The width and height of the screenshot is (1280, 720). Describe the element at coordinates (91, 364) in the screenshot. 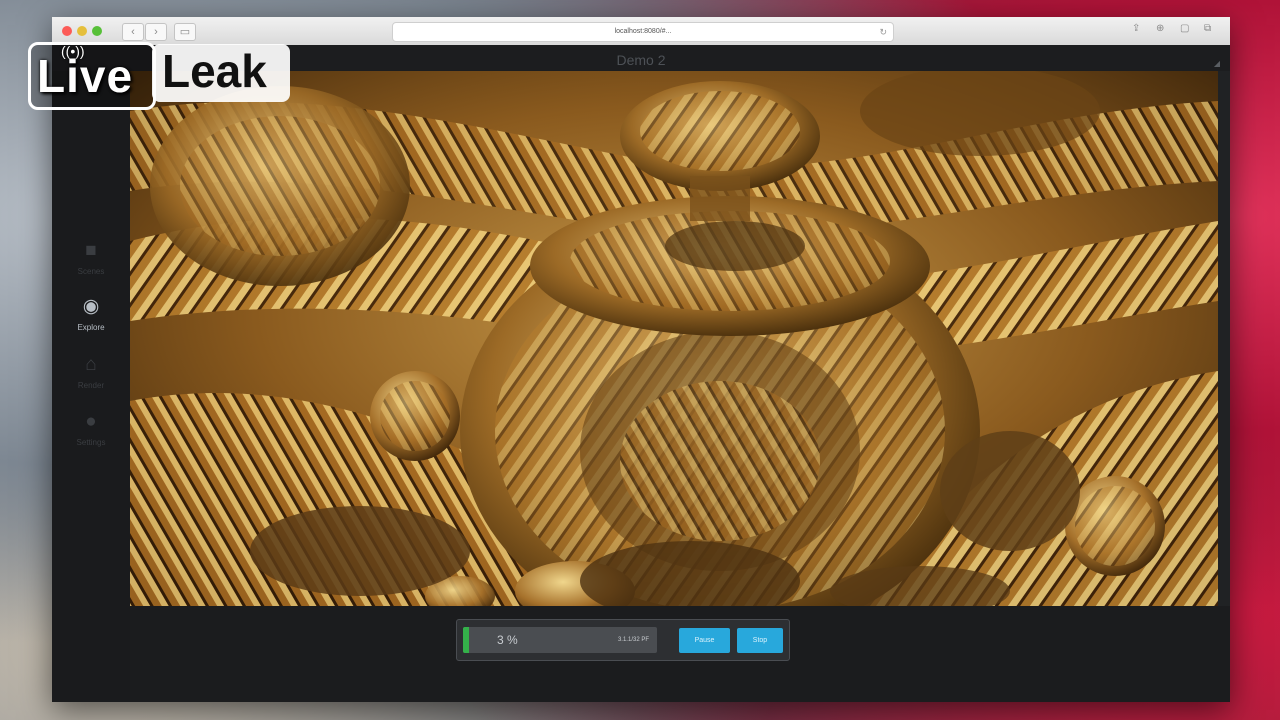

I see `render-icon: ⌂` at that location.